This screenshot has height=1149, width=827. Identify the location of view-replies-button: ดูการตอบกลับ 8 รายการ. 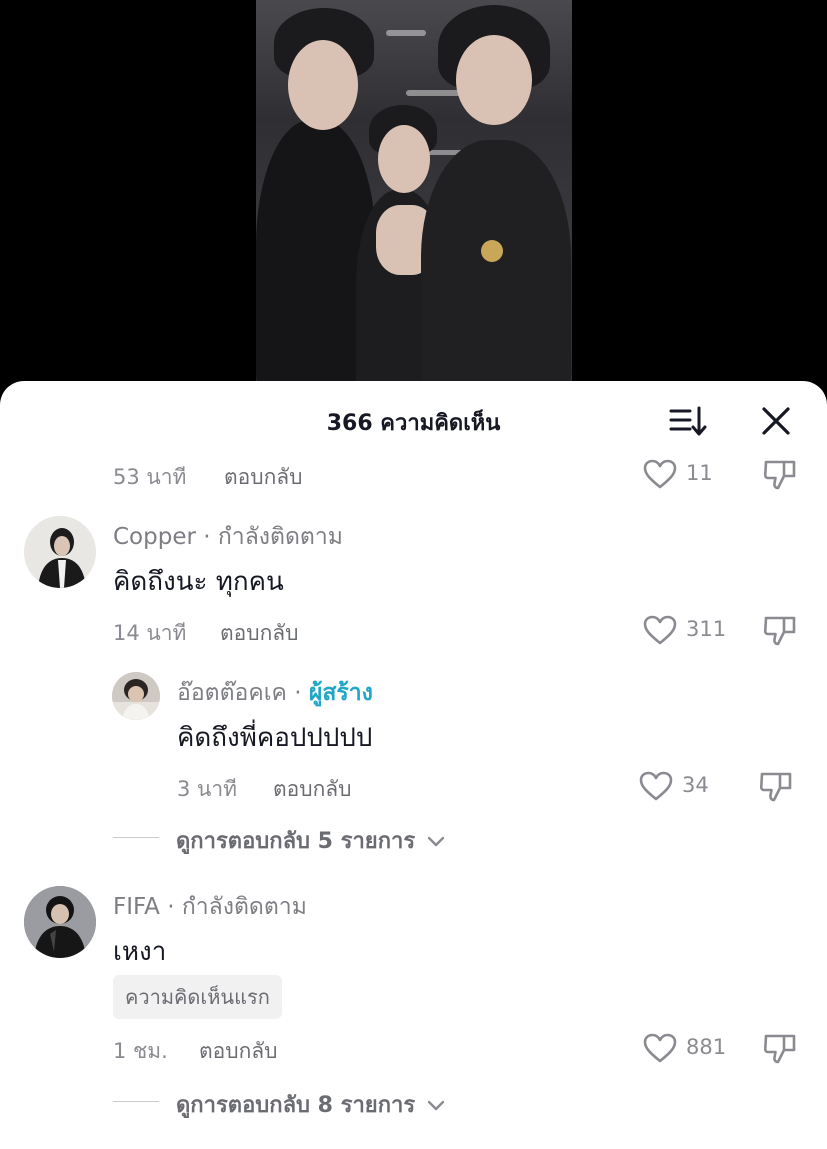
(310, 1104).